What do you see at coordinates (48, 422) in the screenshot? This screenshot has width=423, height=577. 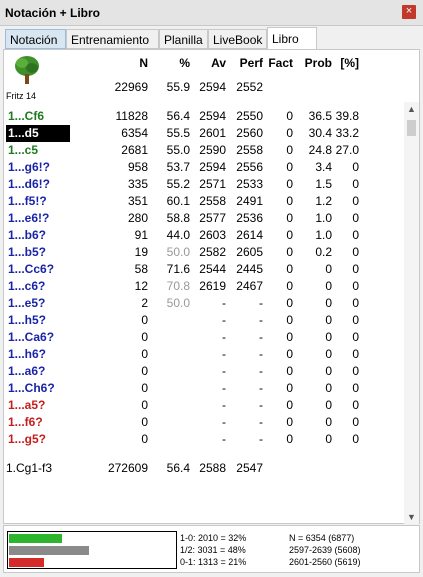 I see `move-label: 1...f6?` at bounding box center [48, 422].